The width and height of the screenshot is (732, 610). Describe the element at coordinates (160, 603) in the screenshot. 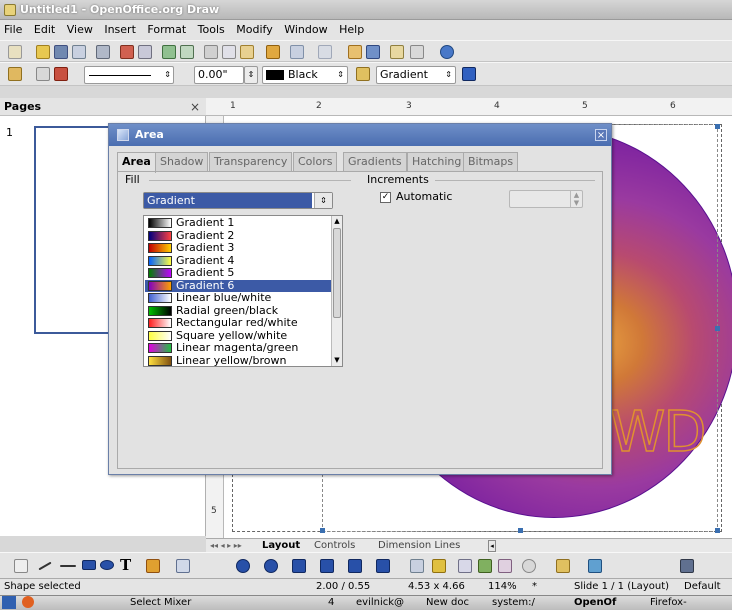

I see `taskbar-item-mixer: Select Mixer` at that location.